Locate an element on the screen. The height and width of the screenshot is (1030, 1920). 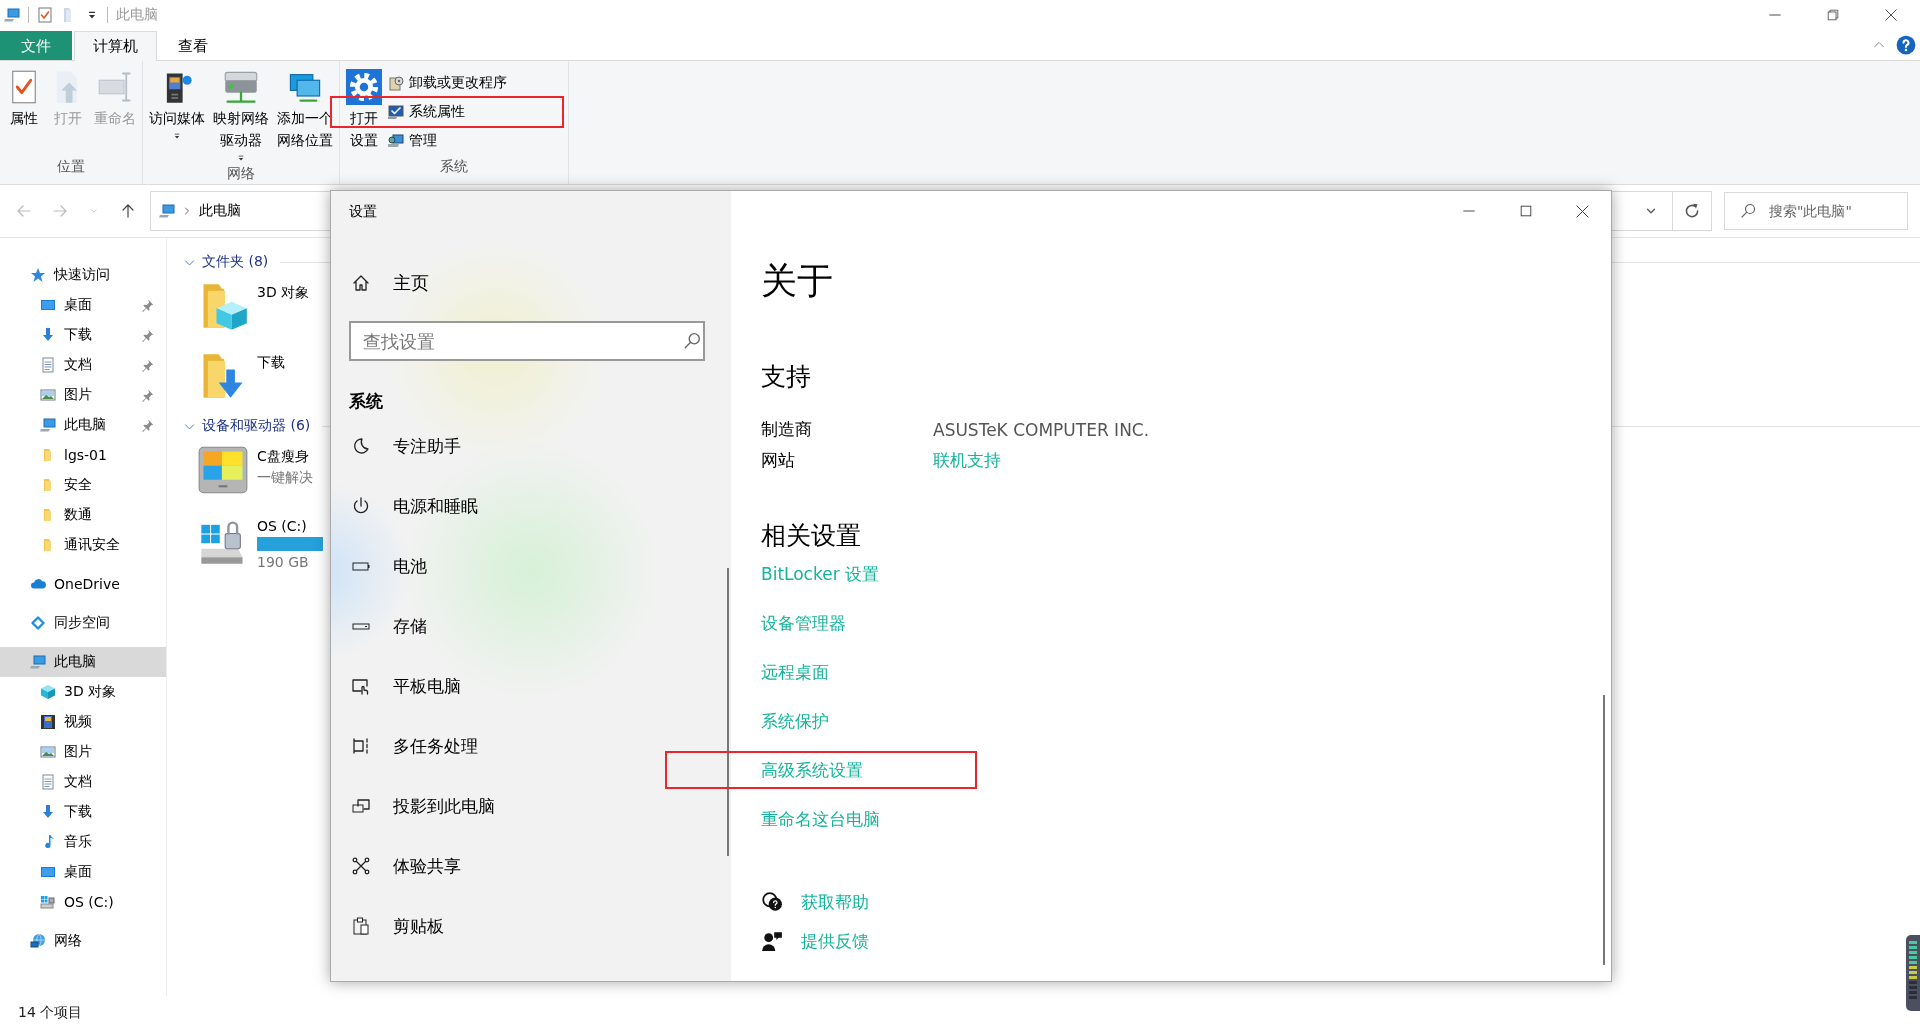
back-arrow-icon is located at coordinates (24, 211).